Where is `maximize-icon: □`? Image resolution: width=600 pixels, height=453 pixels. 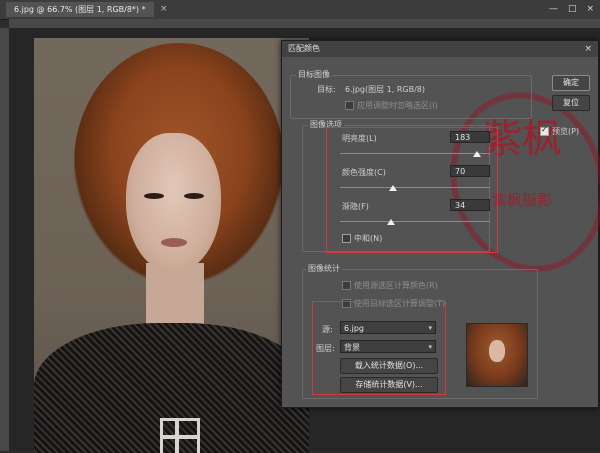 maximize-icon: □ is located at coordinates (572, 9).